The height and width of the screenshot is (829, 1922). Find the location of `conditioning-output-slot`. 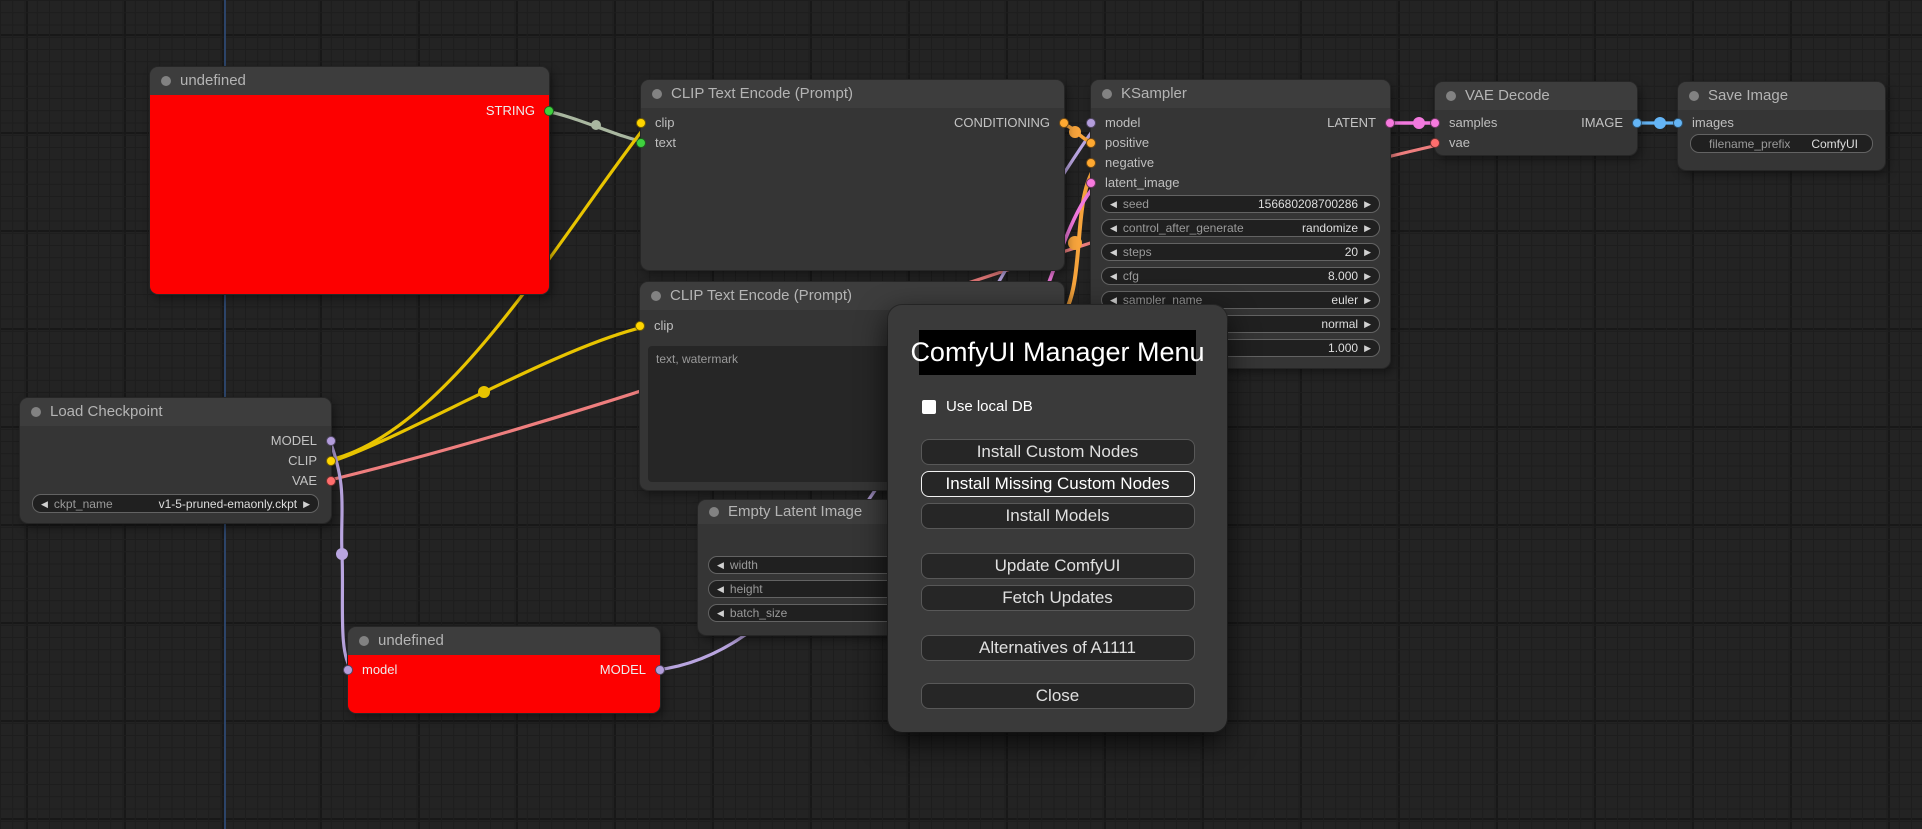

conditioning-output-slot is located at coordinates (1064, 123).